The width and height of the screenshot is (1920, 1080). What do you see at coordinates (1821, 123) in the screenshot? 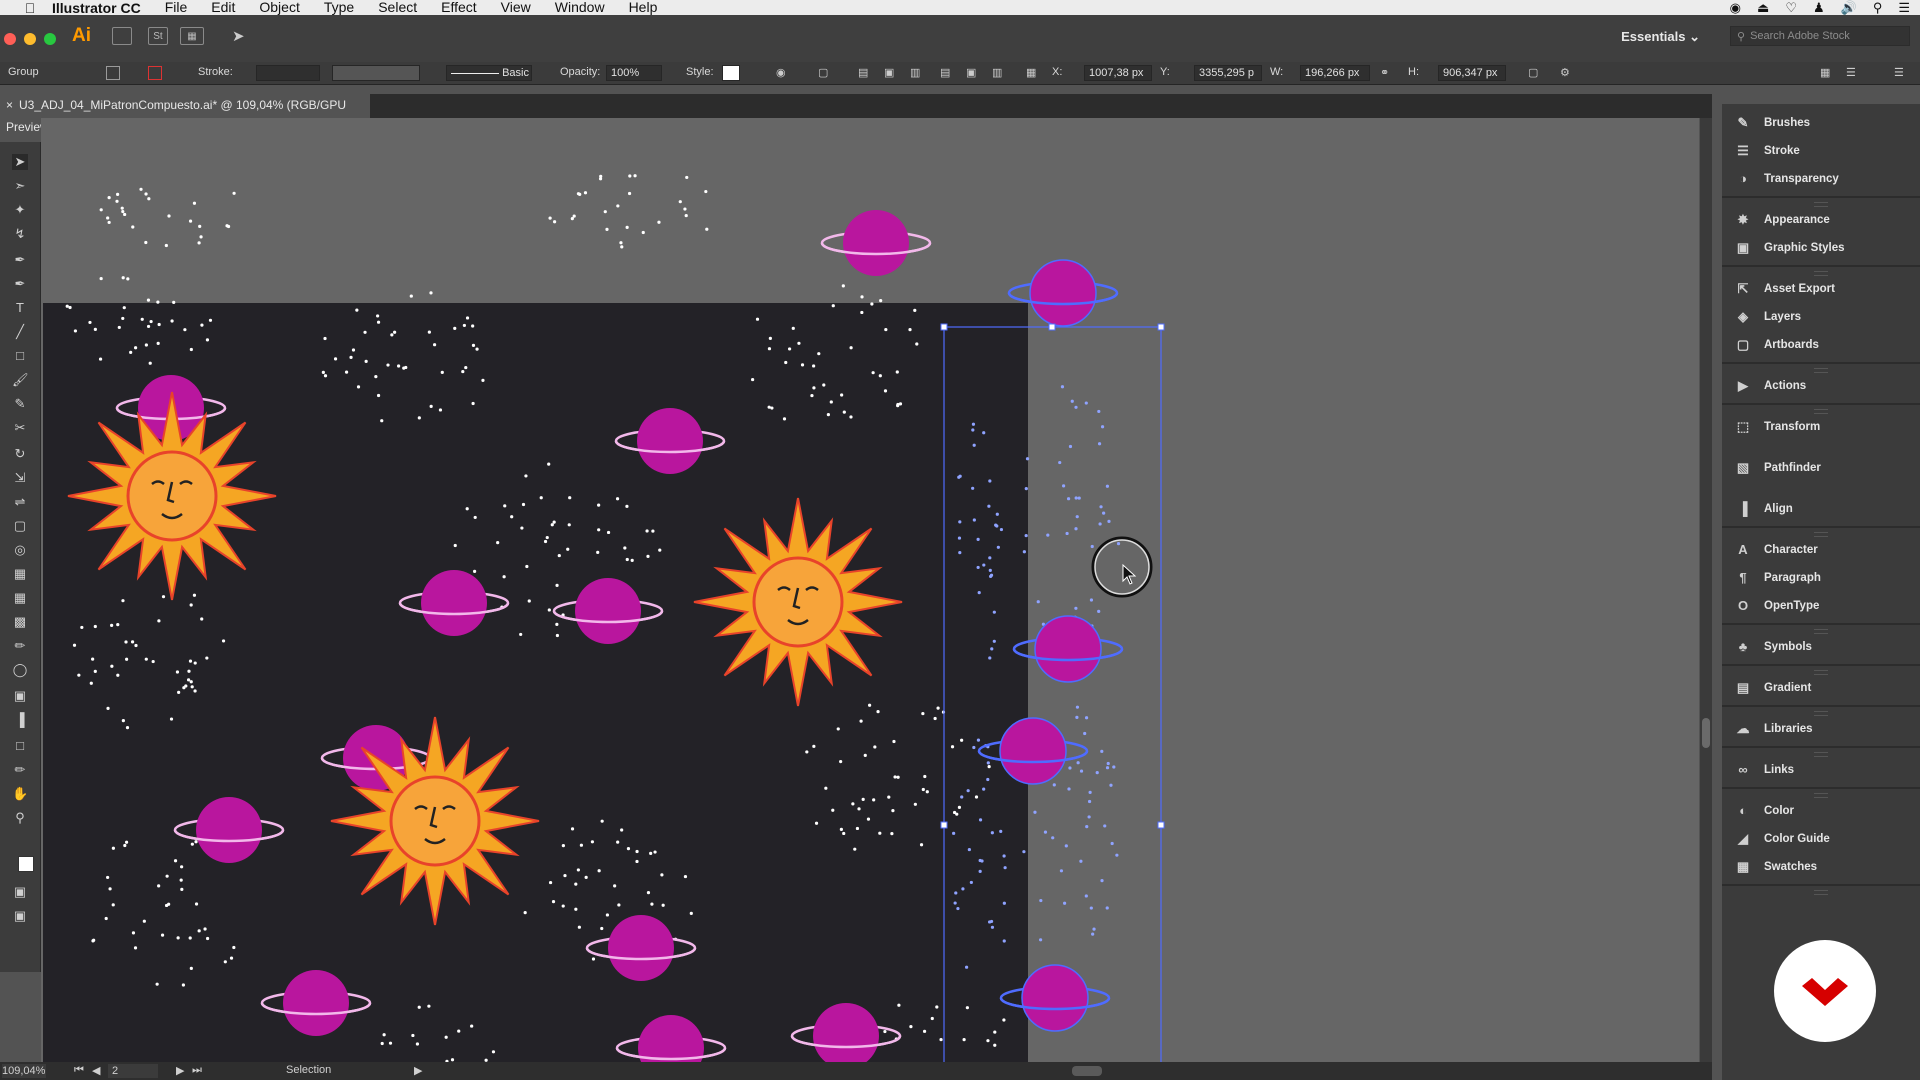
I see `panel-item-brushes: ✎ Brushes` at bounding box center [1821, 123].